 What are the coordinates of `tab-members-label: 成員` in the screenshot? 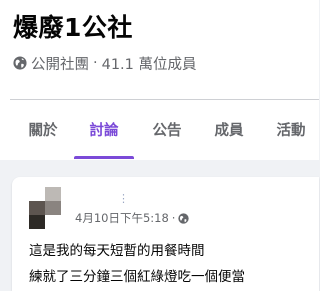 It's located at (229, 131).